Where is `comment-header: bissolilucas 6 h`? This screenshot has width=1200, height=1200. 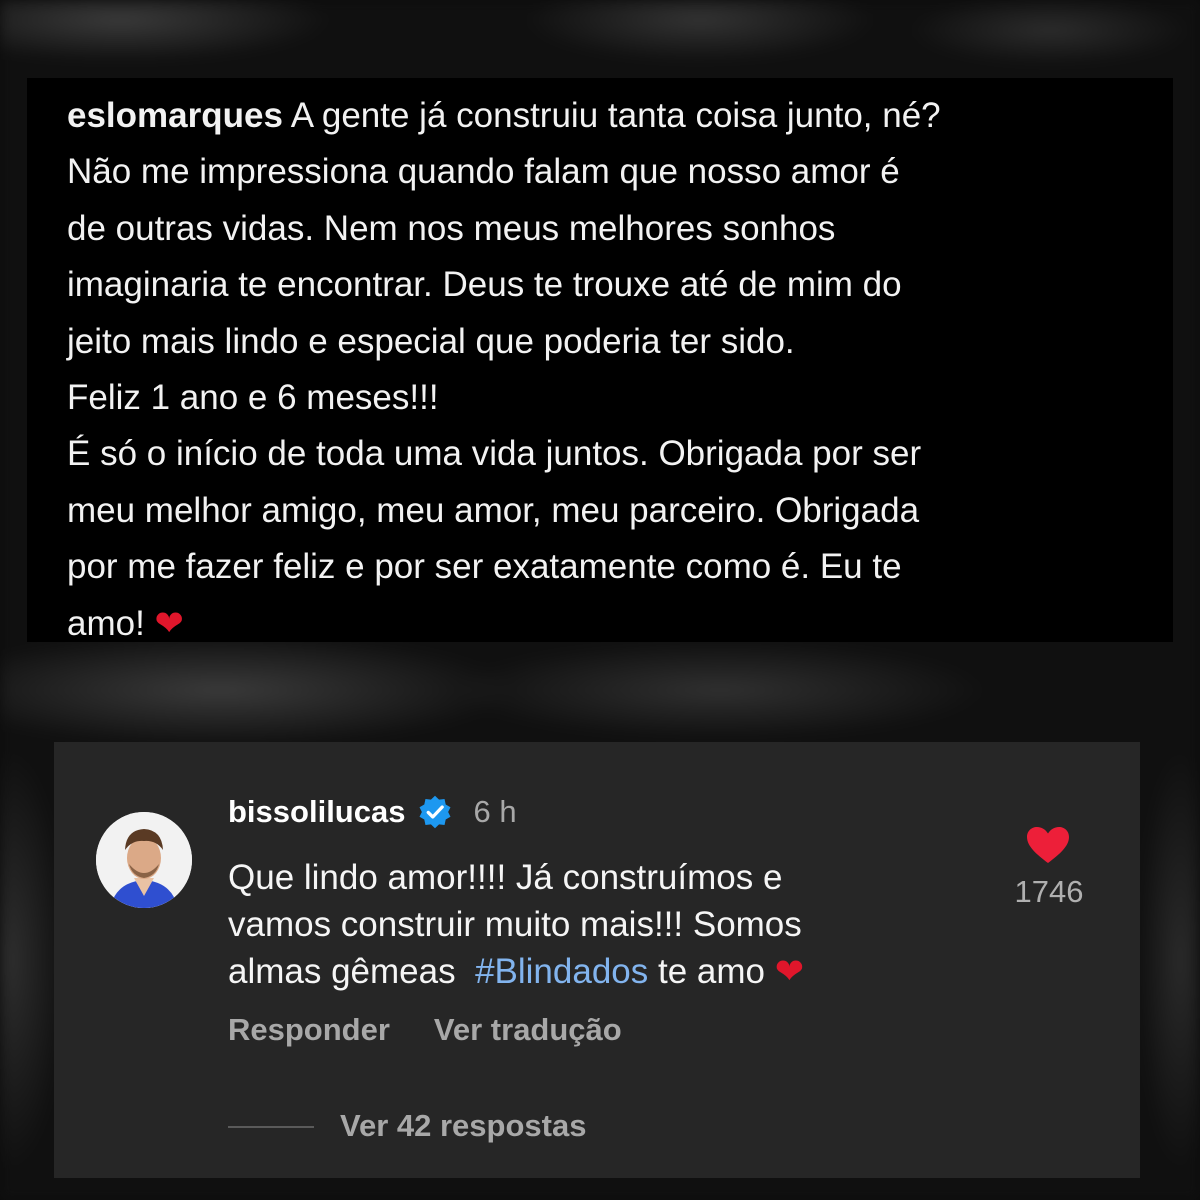
comment-header: bissolilucas 6 h is located at coordinates (372, 812).